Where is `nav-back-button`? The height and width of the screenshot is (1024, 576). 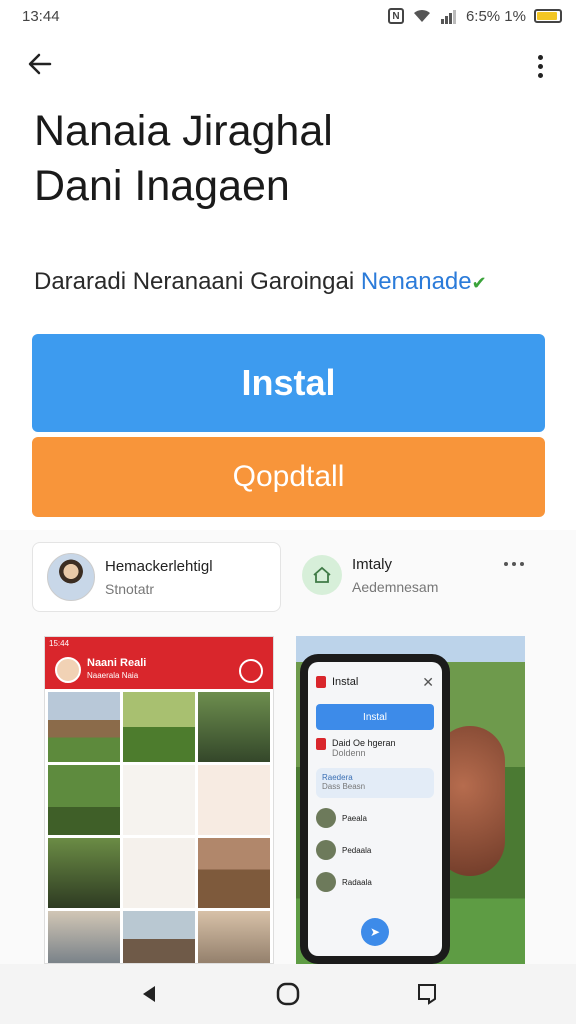 nav-back-button is located at coordinates (149, 994).